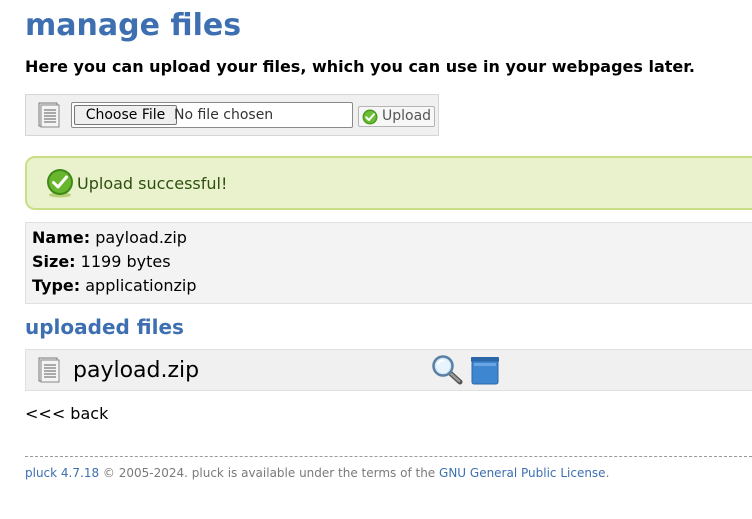  What do you see at coordinates (104, 327) in the screenshot?
I see `uploaded-files-heading: uploaded files` at bounding box center [104, 327].